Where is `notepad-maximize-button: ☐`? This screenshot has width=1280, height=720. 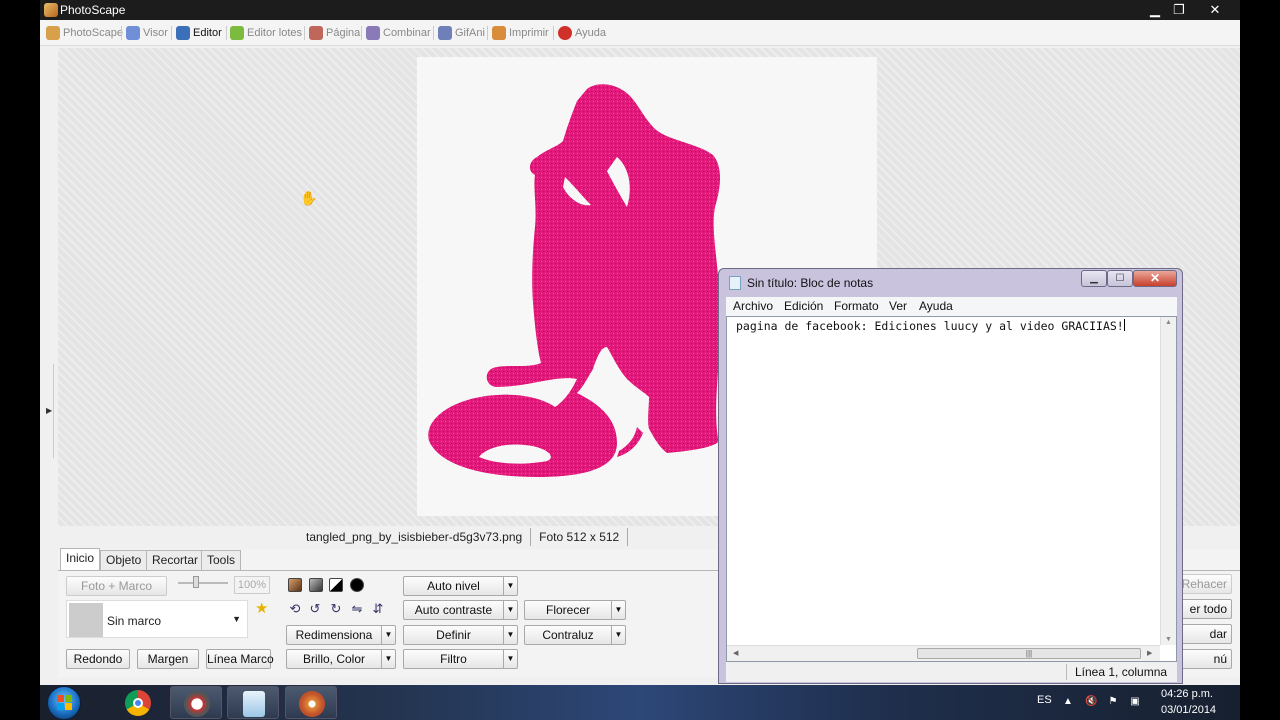
notepad-maximize-button: ☐ is located at coordinates (1120, 278).